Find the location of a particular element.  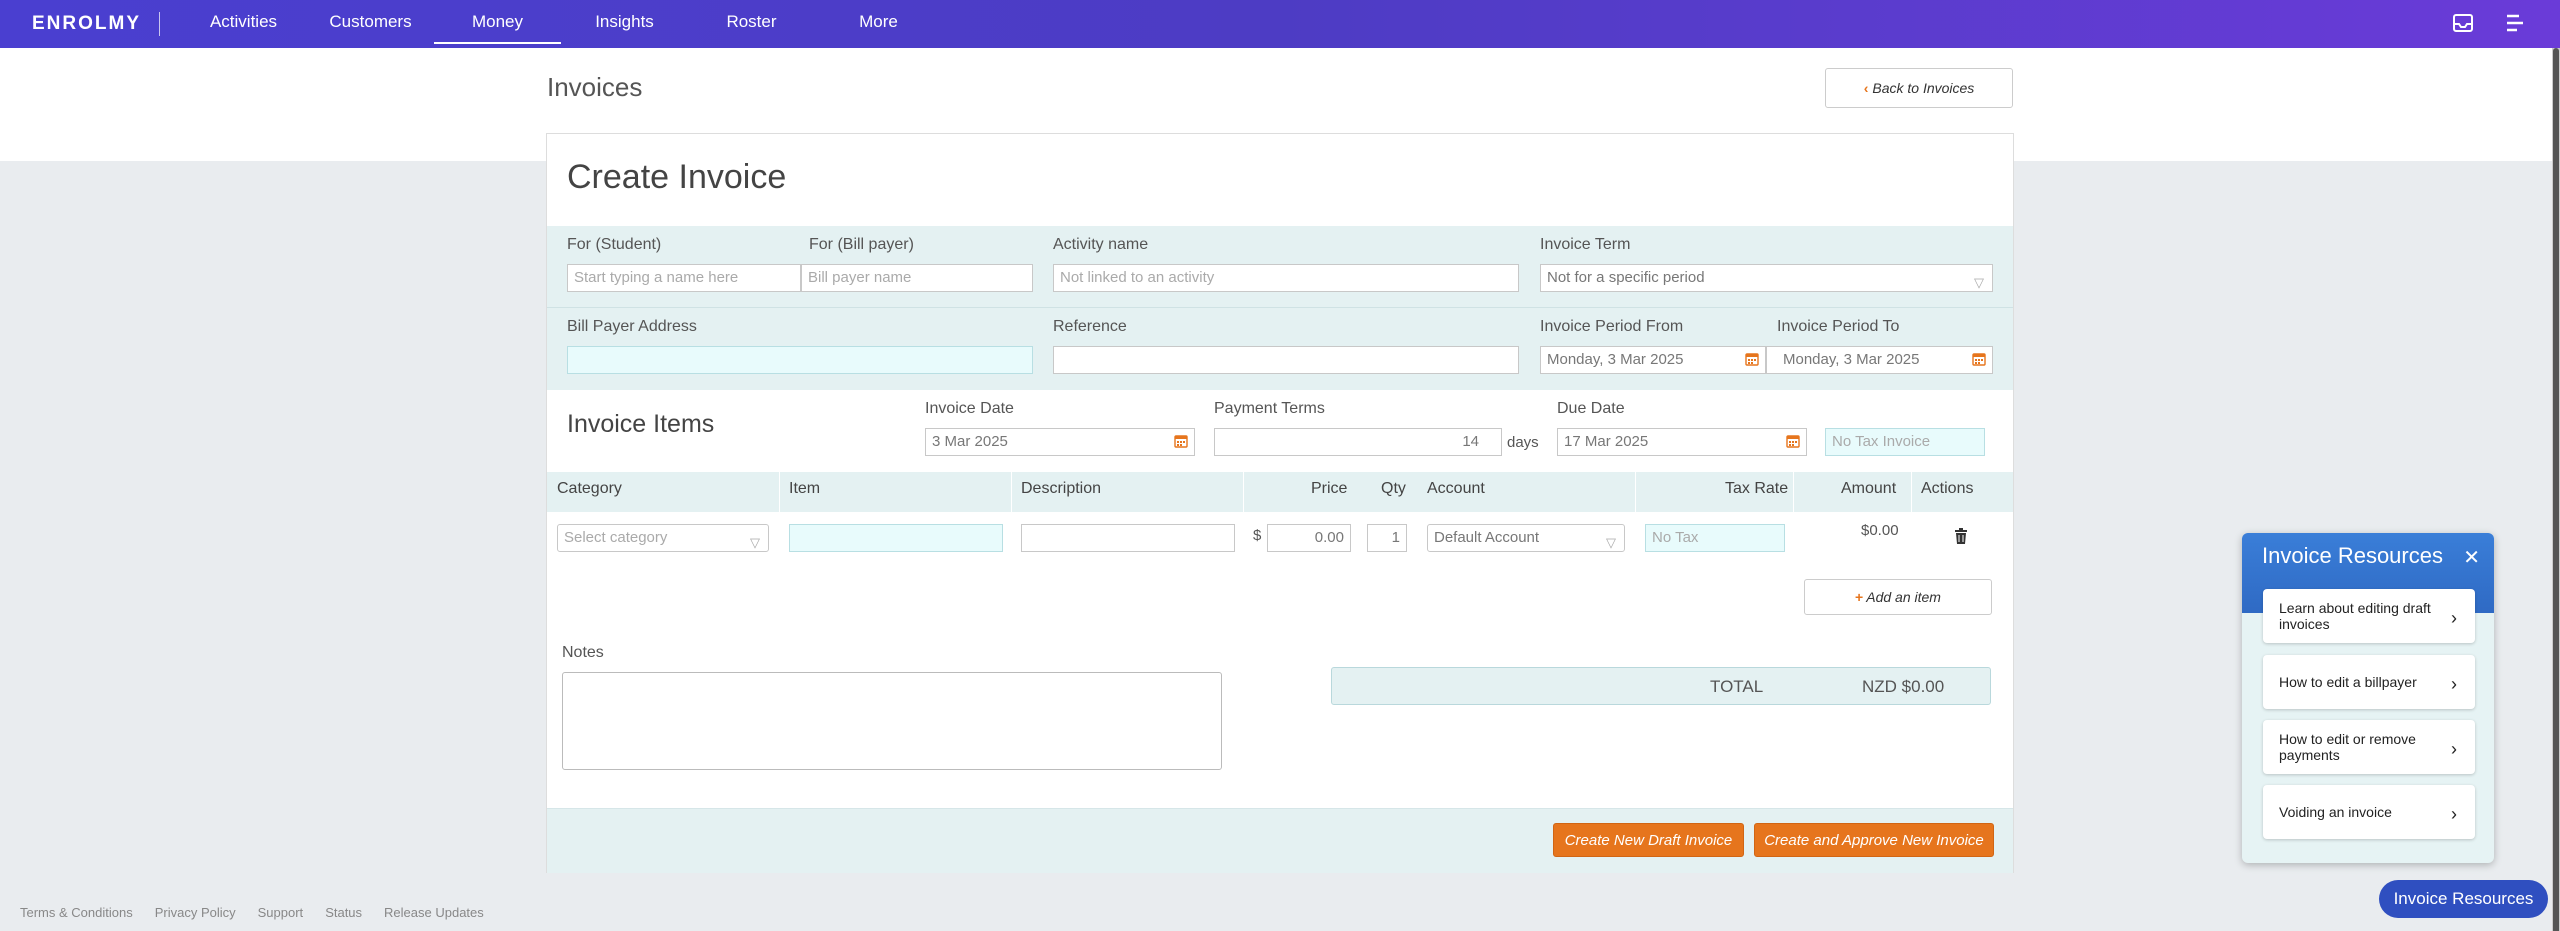

notes-textarea is located at coordinates (892, 721).